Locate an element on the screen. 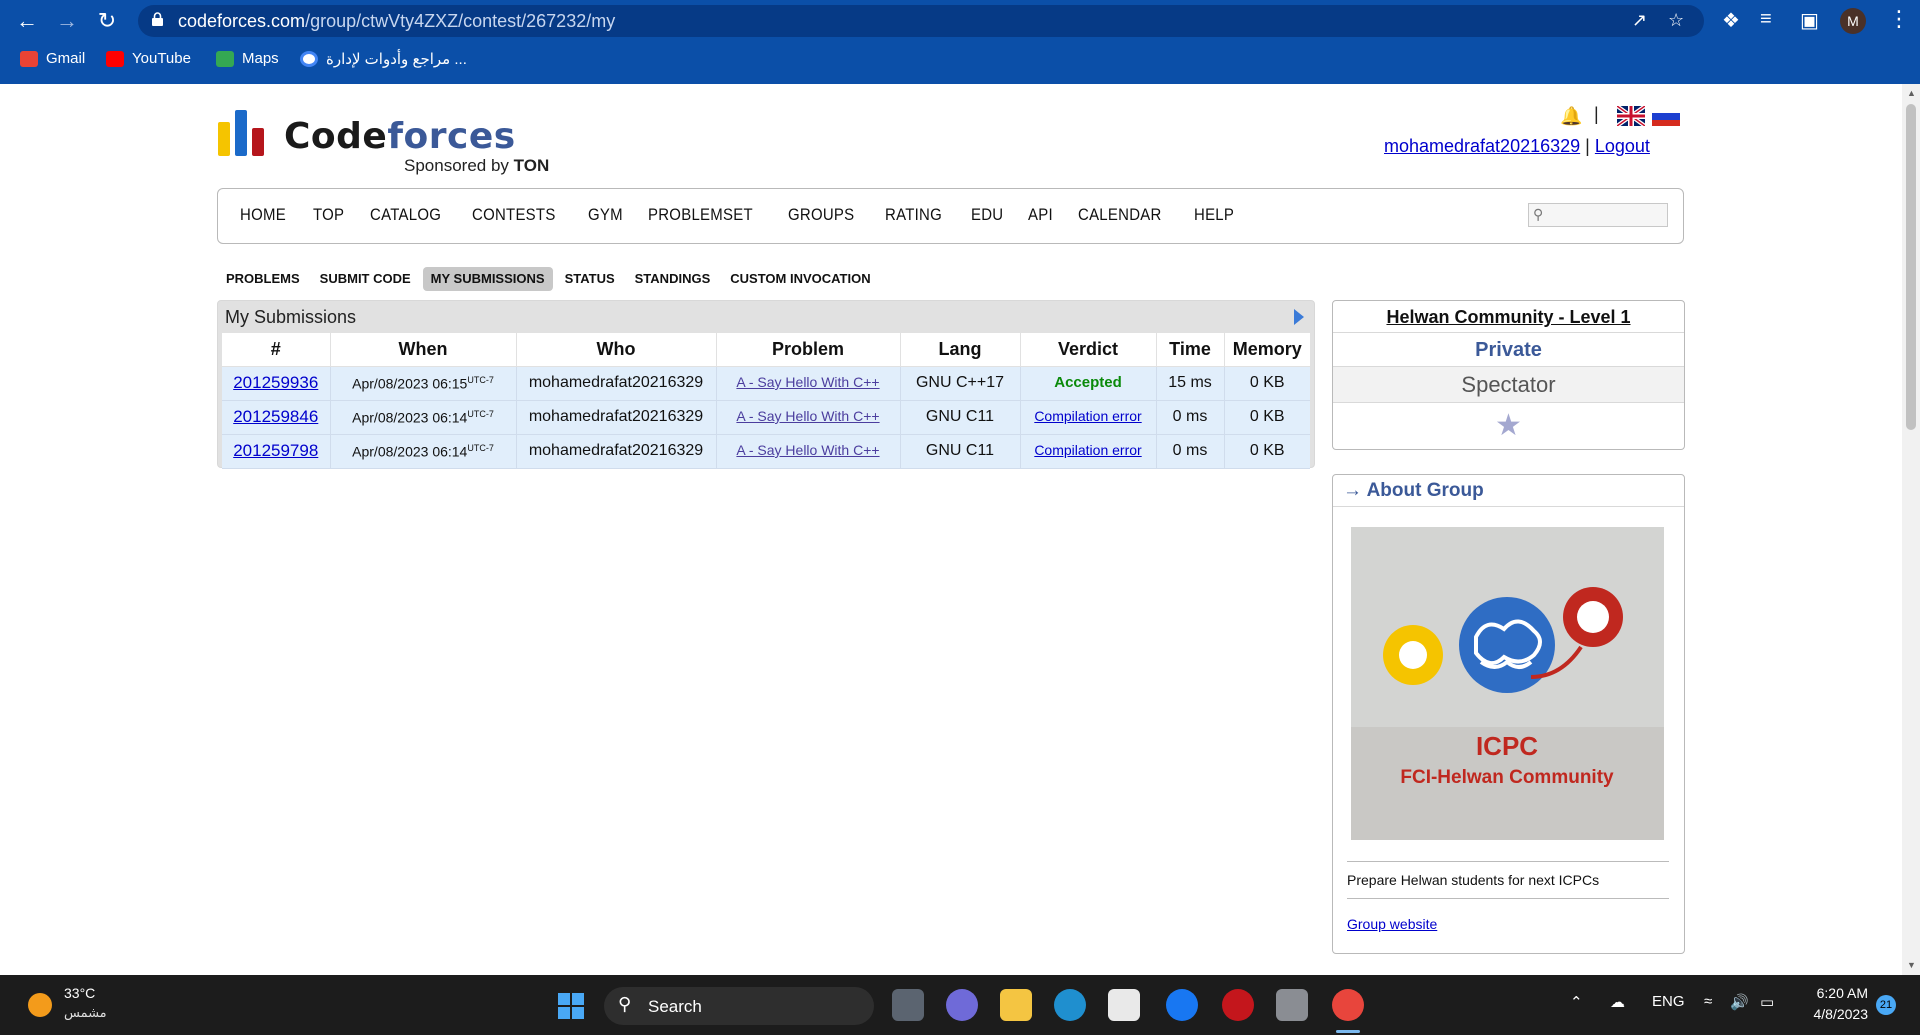 Image resolution: width=1920 pixels, height=1035 pixels. submission-lang: GNU C++17 is located at coordinates (960, 383).